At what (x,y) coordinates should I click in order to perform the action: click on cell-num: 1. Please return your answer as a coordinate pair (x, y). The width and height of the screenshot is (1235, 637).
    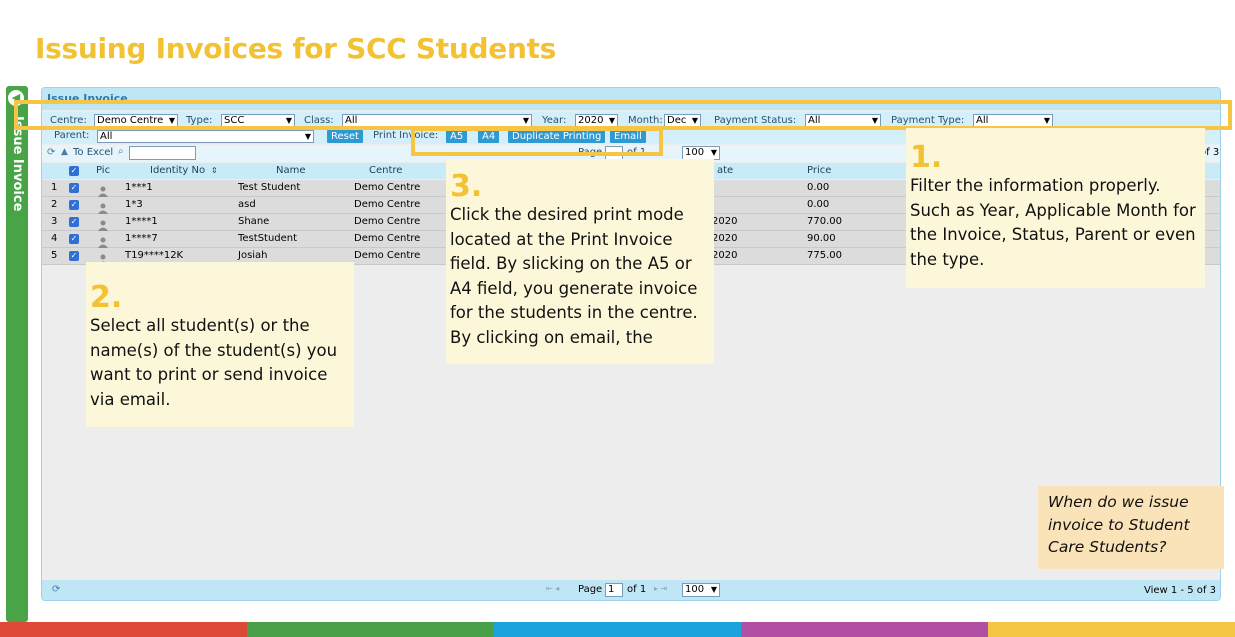
    Looking at the image, I should click on (54, 187).